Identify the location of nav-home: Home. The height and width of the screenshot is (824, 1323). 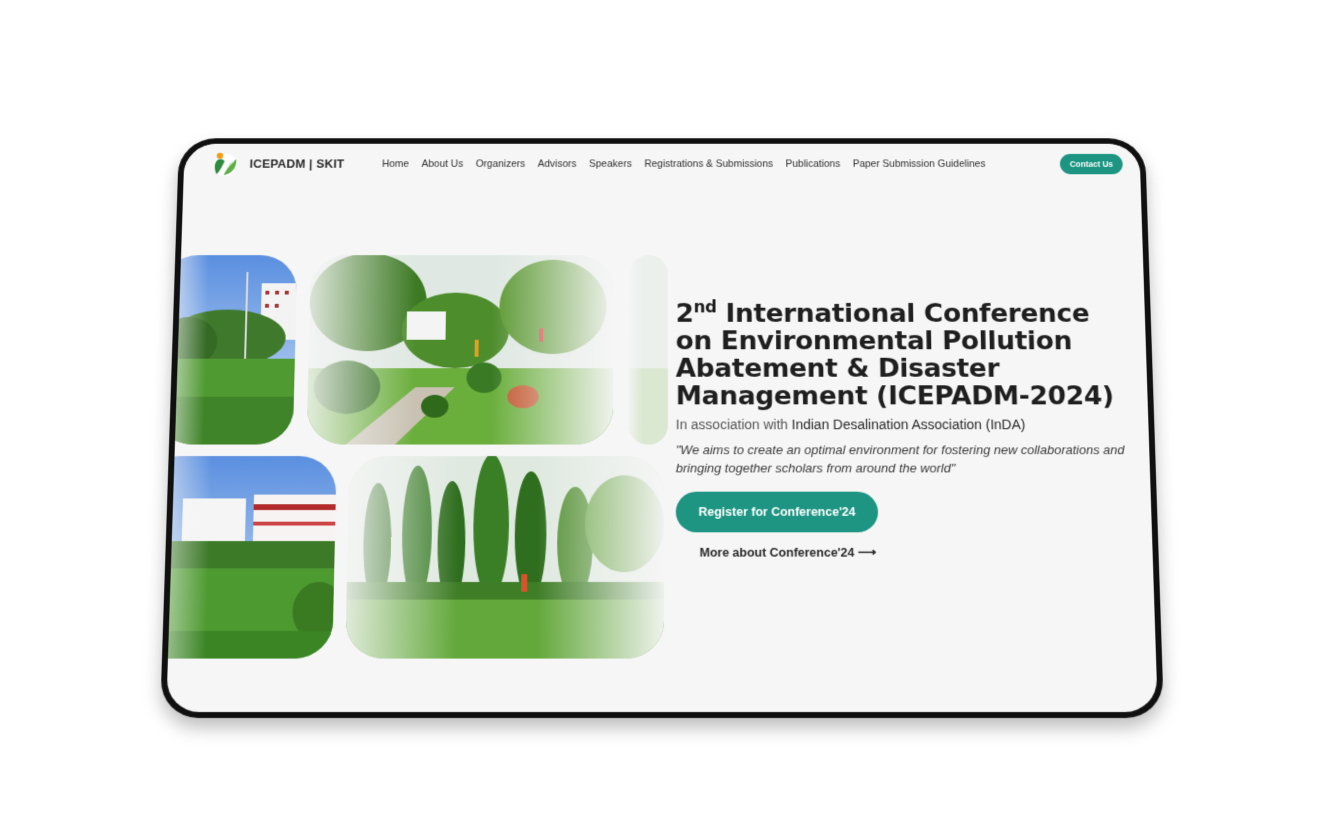
(395, 164).